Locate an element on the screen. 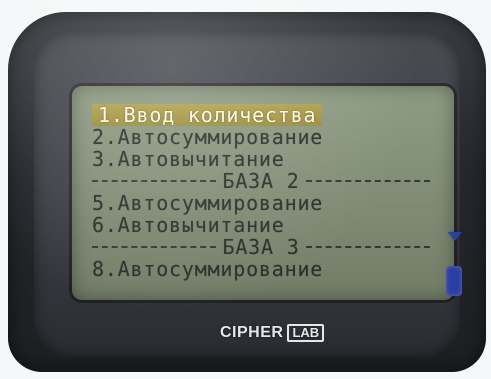 Image resolution: width=491 pixels, height=379 pixels. section-separator-baza-2: БАЗА 2 is located at coordinates (261, 181).